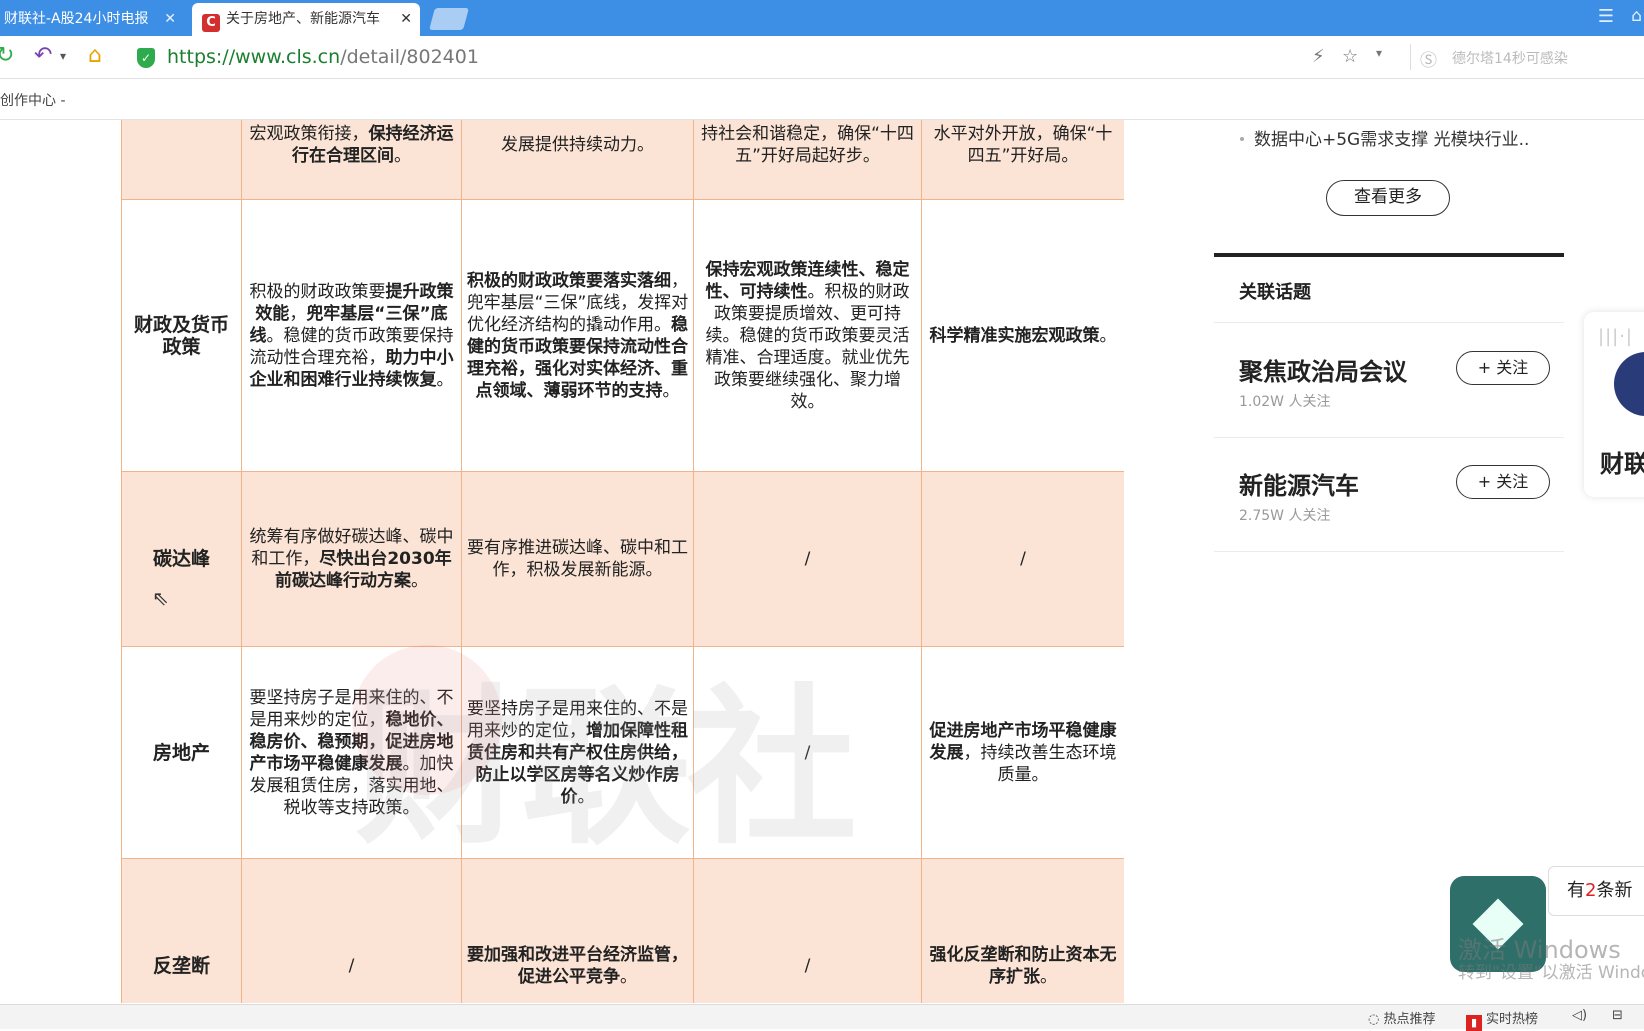  I want to click on chart-icon: ▮, so click(1474, 1023).